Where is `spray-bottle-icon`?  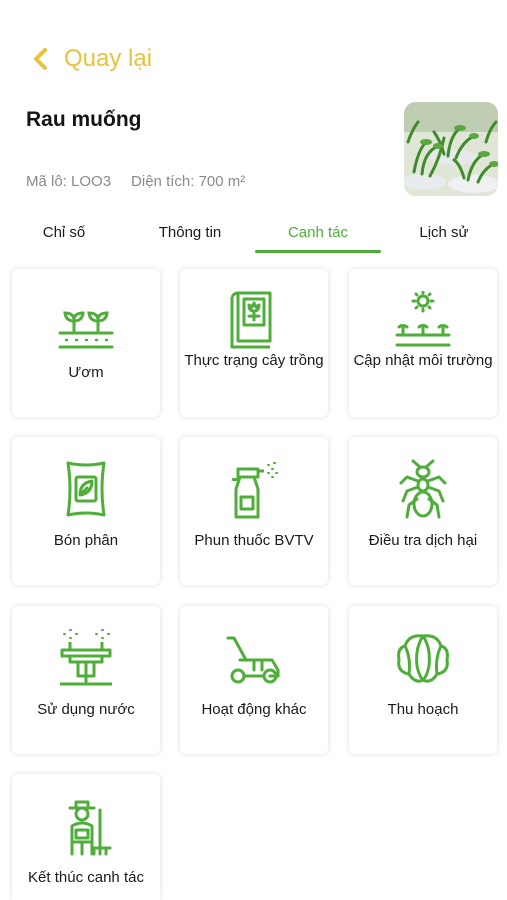
spray-bottle-icon is located at coordinates (254, 490).